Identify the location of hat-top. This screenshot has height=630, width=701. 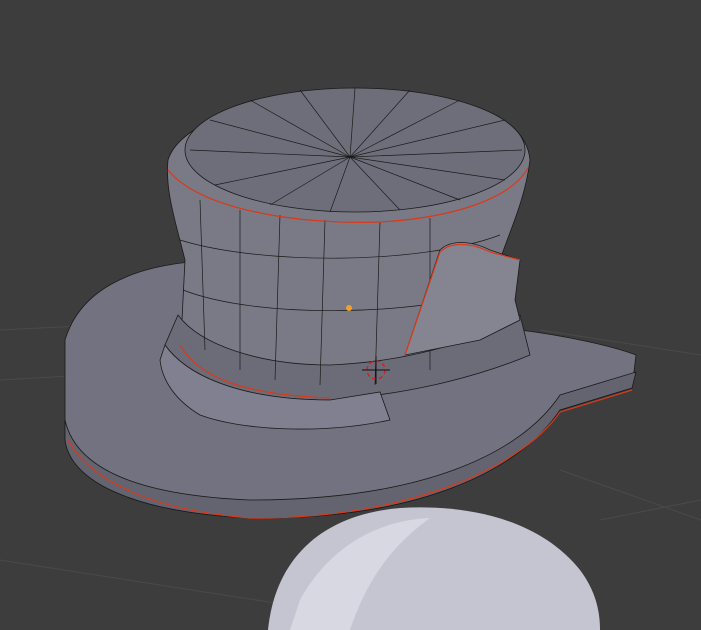
(355, 150).